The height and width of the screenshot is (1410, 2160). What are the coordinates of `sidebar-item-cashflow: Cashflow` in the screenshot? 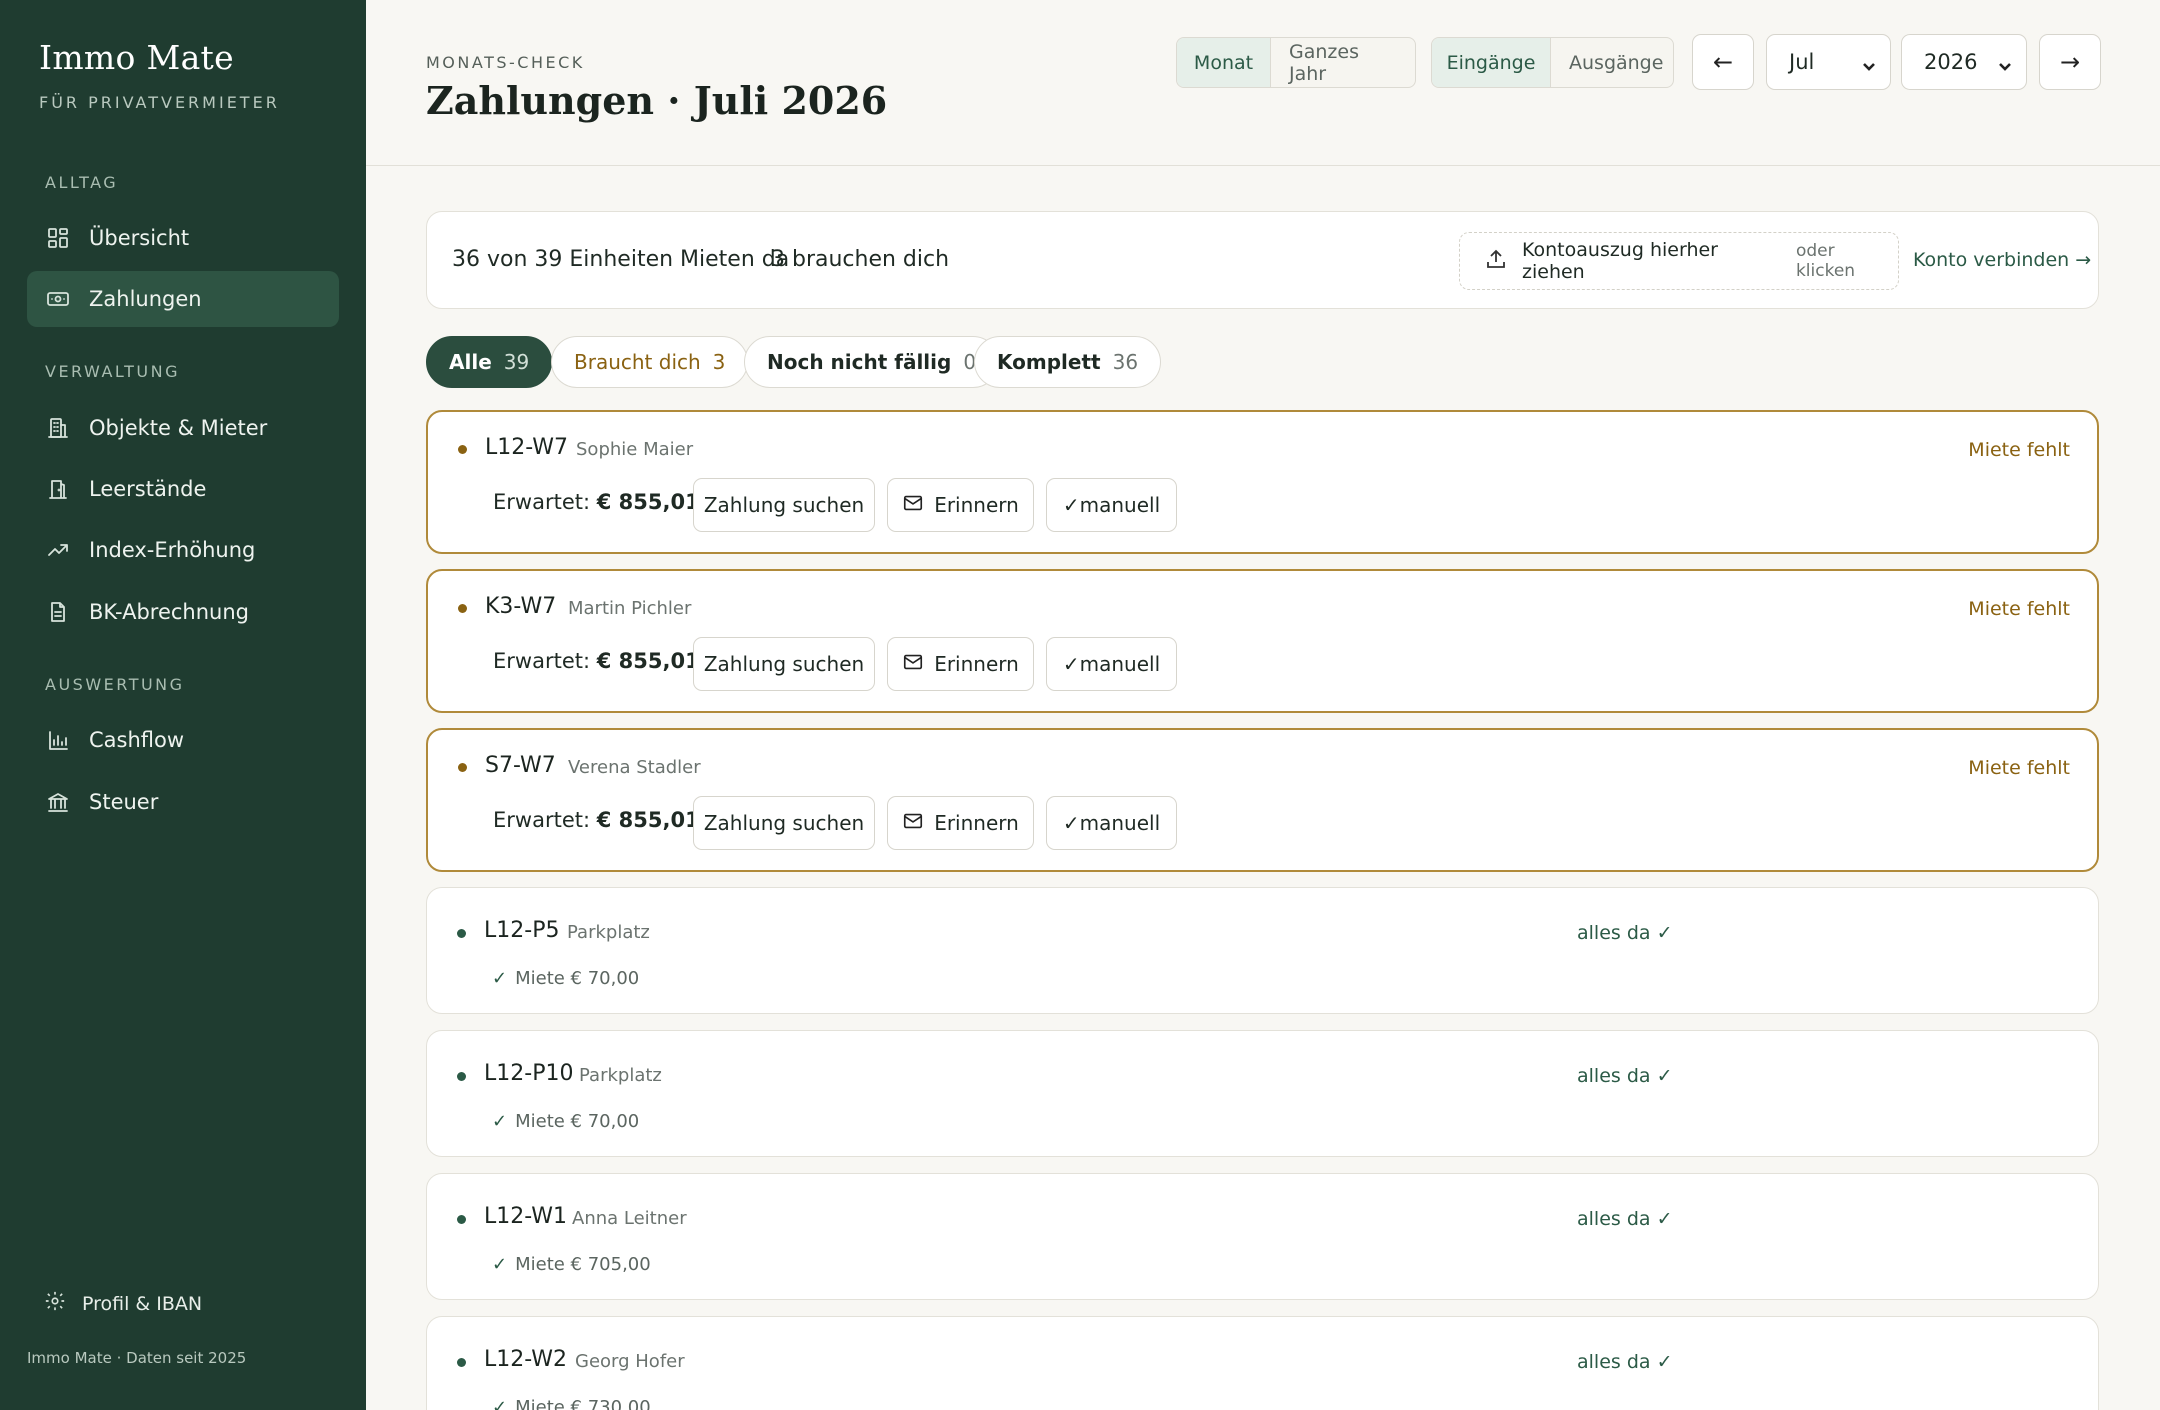 It's located at (183, 740).